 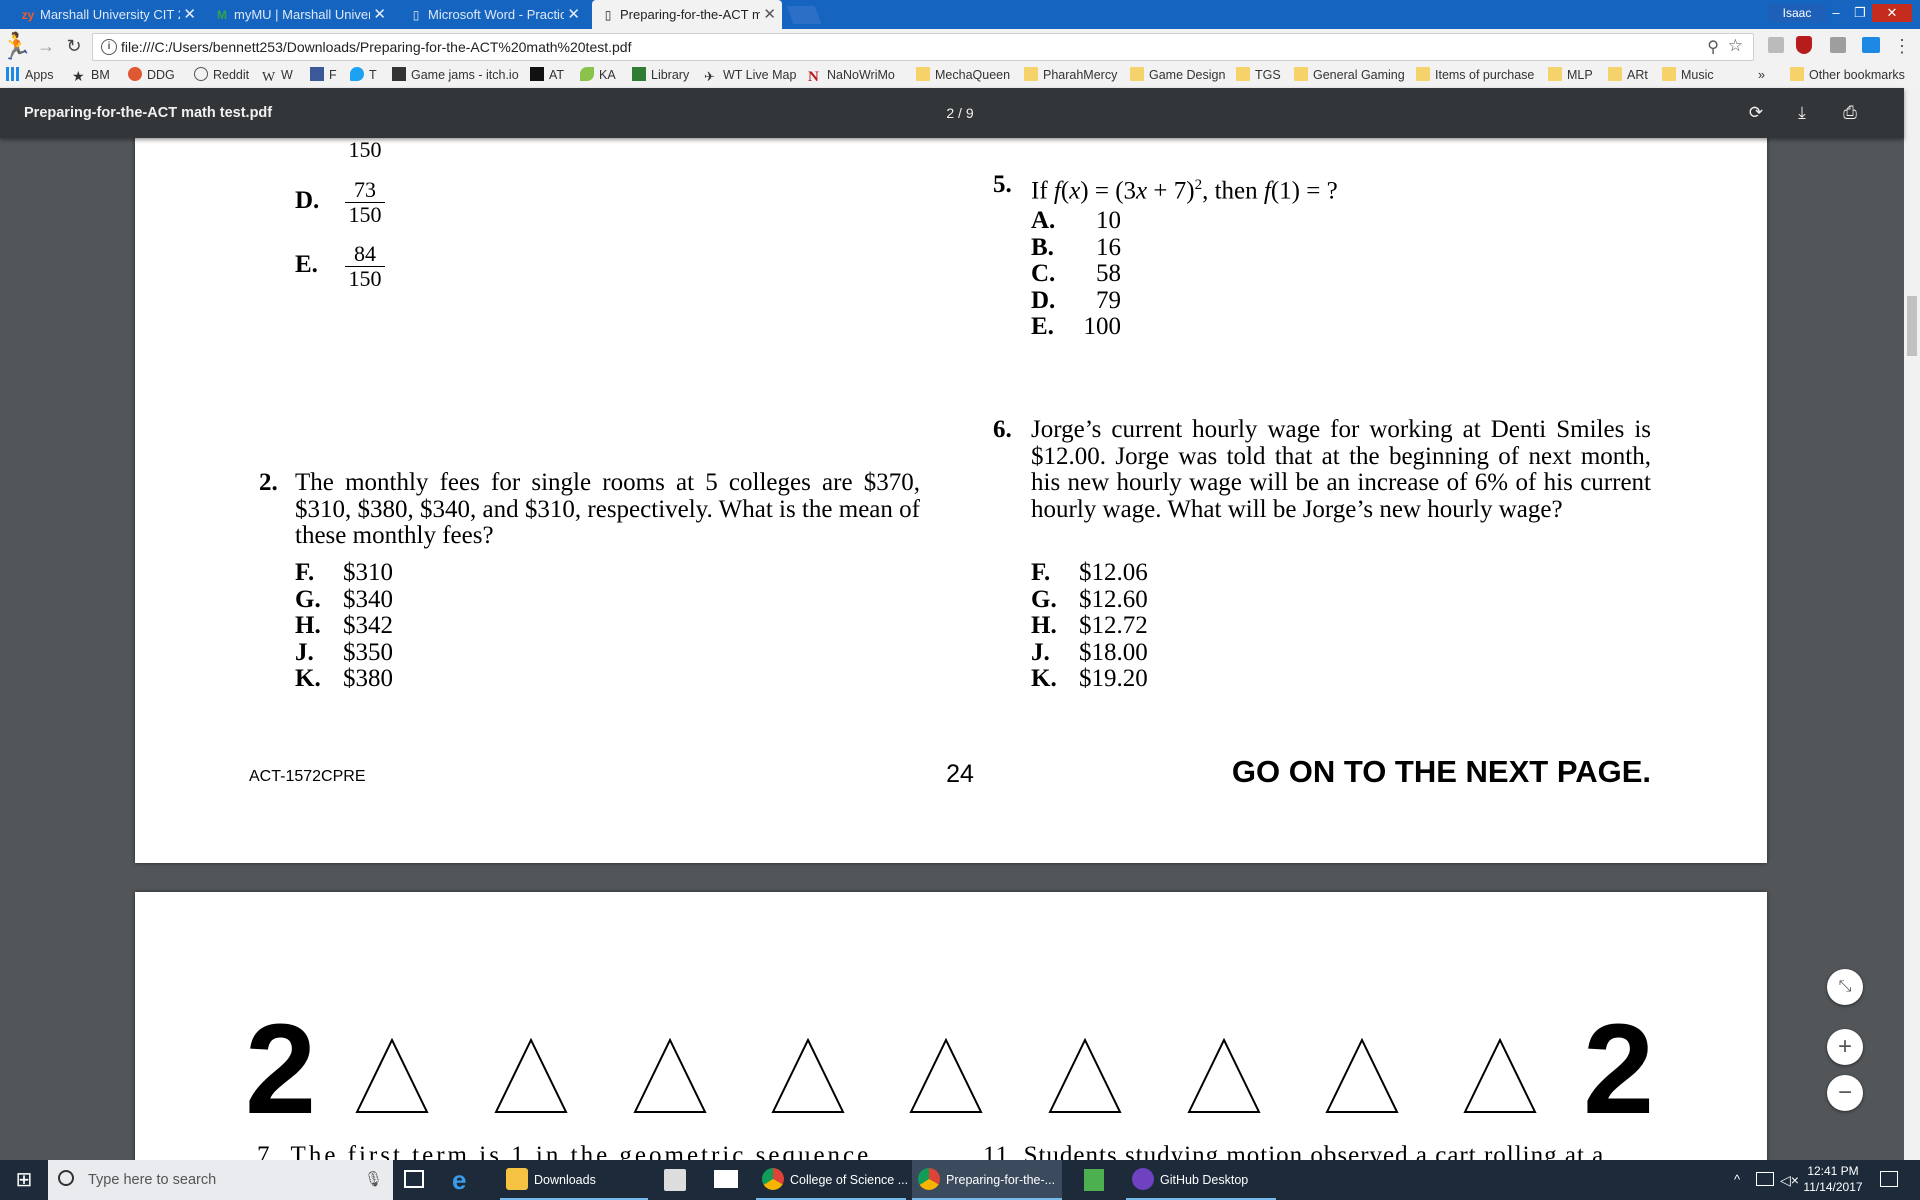 What do you see at coordinates (455, 75) in the screenshot?
I see `bookmark-game-jams: Game jams - itch.io` at bounding box center [455, 75].